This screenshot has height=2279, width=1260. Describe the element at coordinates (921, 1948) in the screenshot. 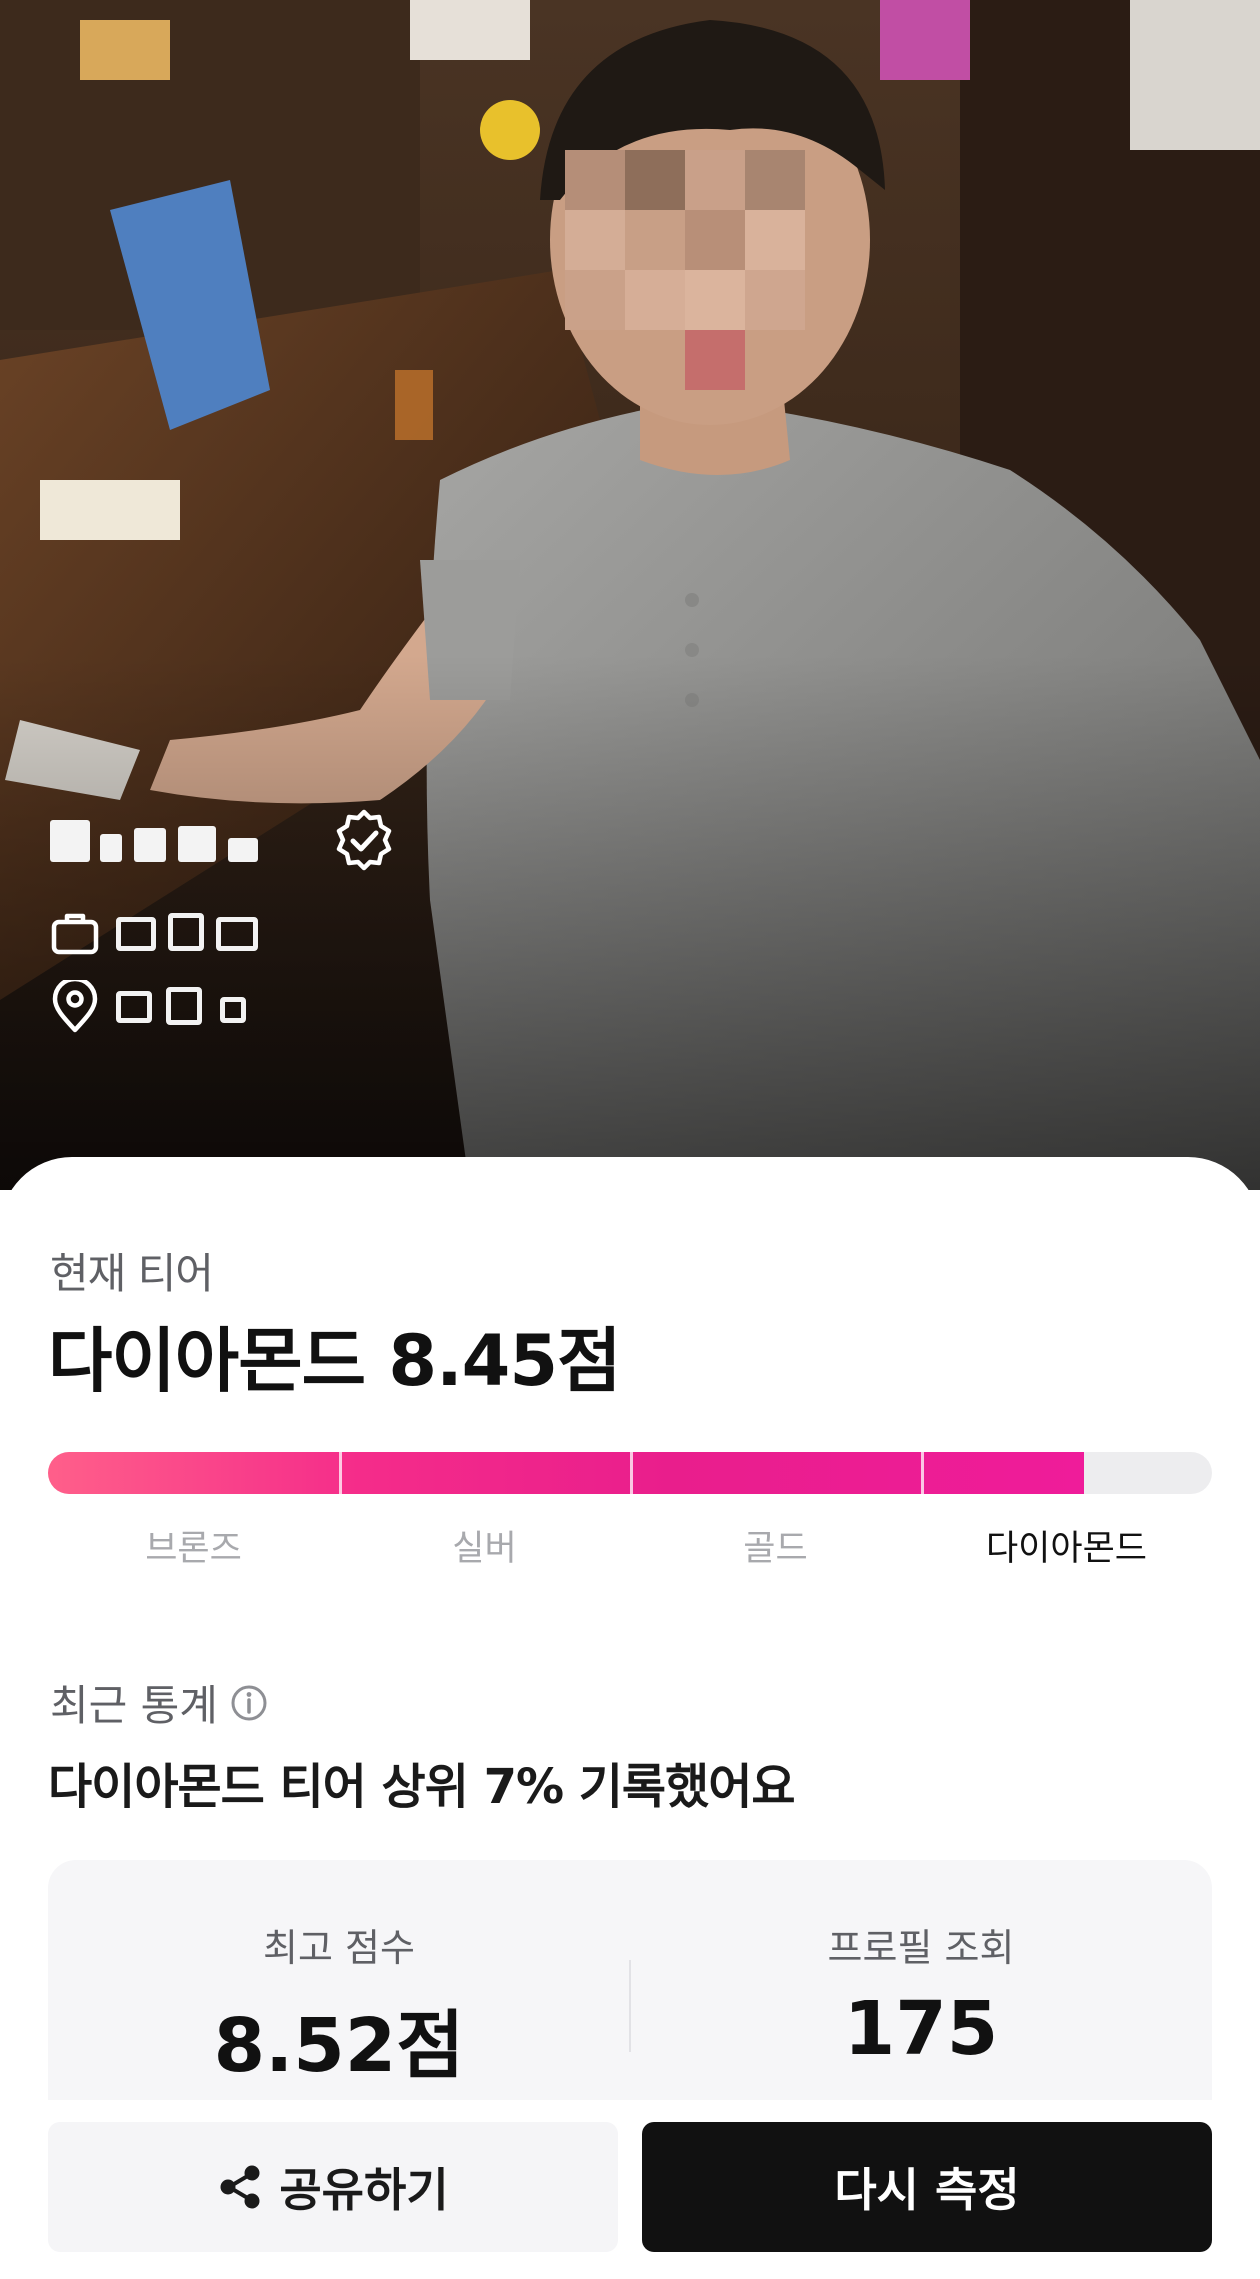

I see `profile-views-label: 프로필 조회` at that location.